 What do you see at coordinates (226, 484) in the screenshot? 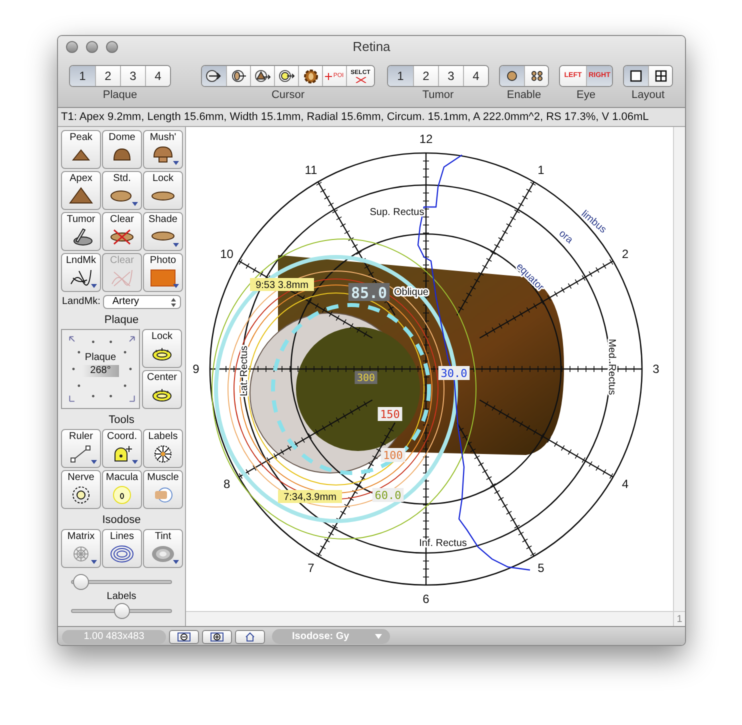
I see `clock-label: 8` at bounding box center [226, 484].